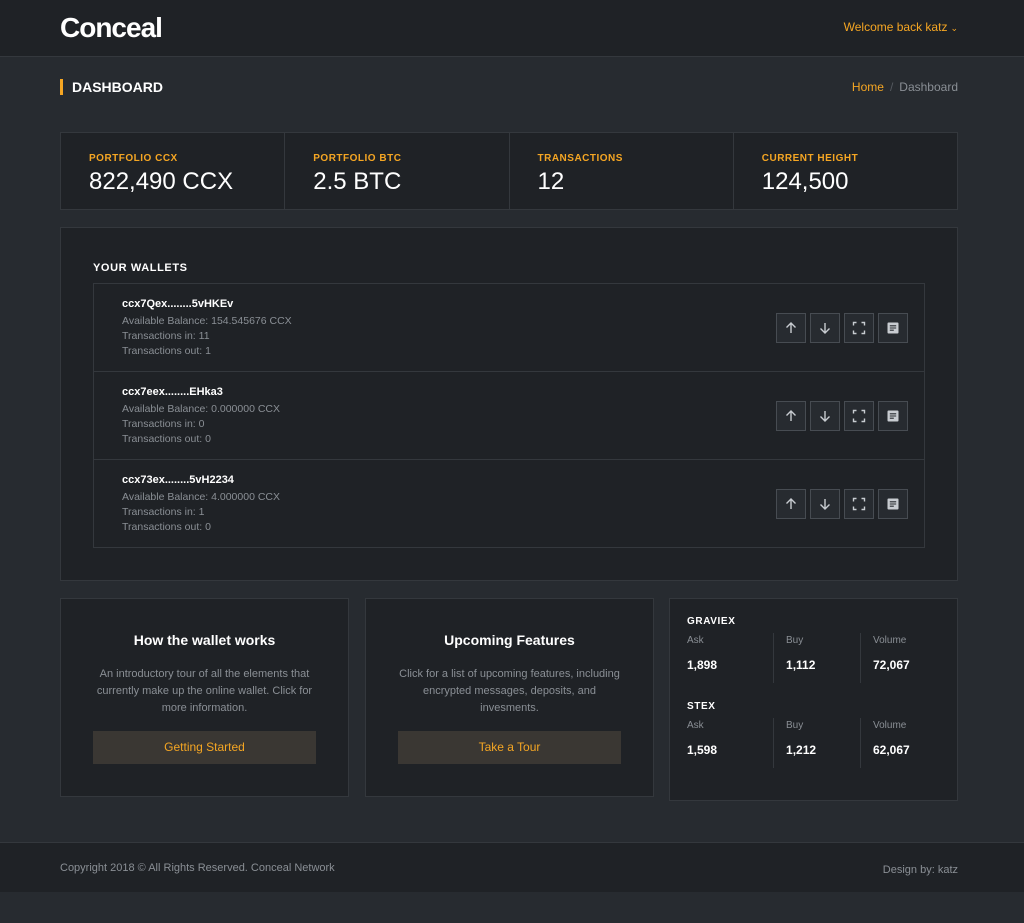 This screenshot has width=1024, height=923. Describe the element at coordinates (166, 351) in the screenshot. I see `wallet-tx-out: Transactions out: 1` at that location.